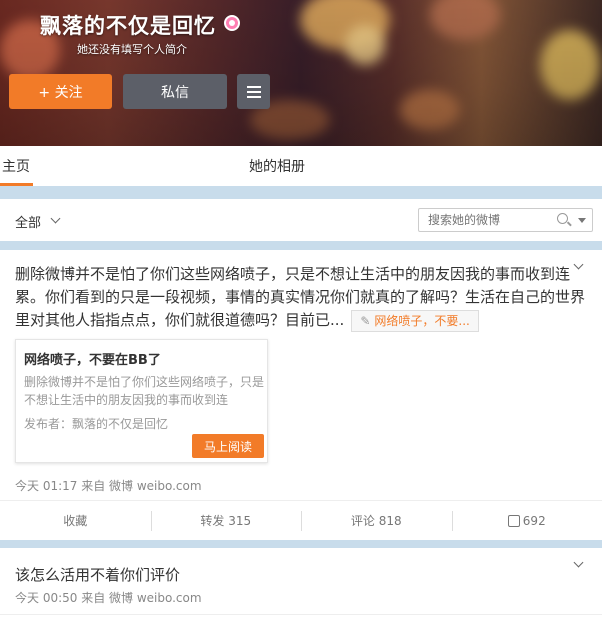  I want to click on thumbs-up-icon, so click(513, 520).